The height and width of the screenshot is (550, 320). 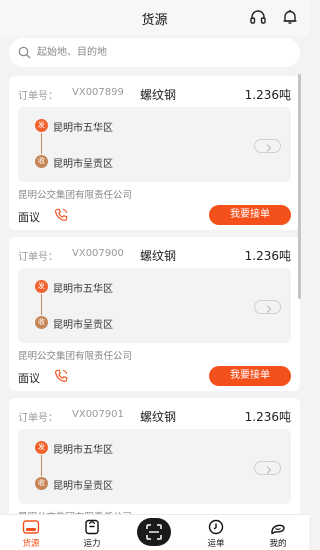 What do you see at coordinates (92, 544) in the screenshot?
I see `tab-label: 运力` at bounding box center [92, 544].